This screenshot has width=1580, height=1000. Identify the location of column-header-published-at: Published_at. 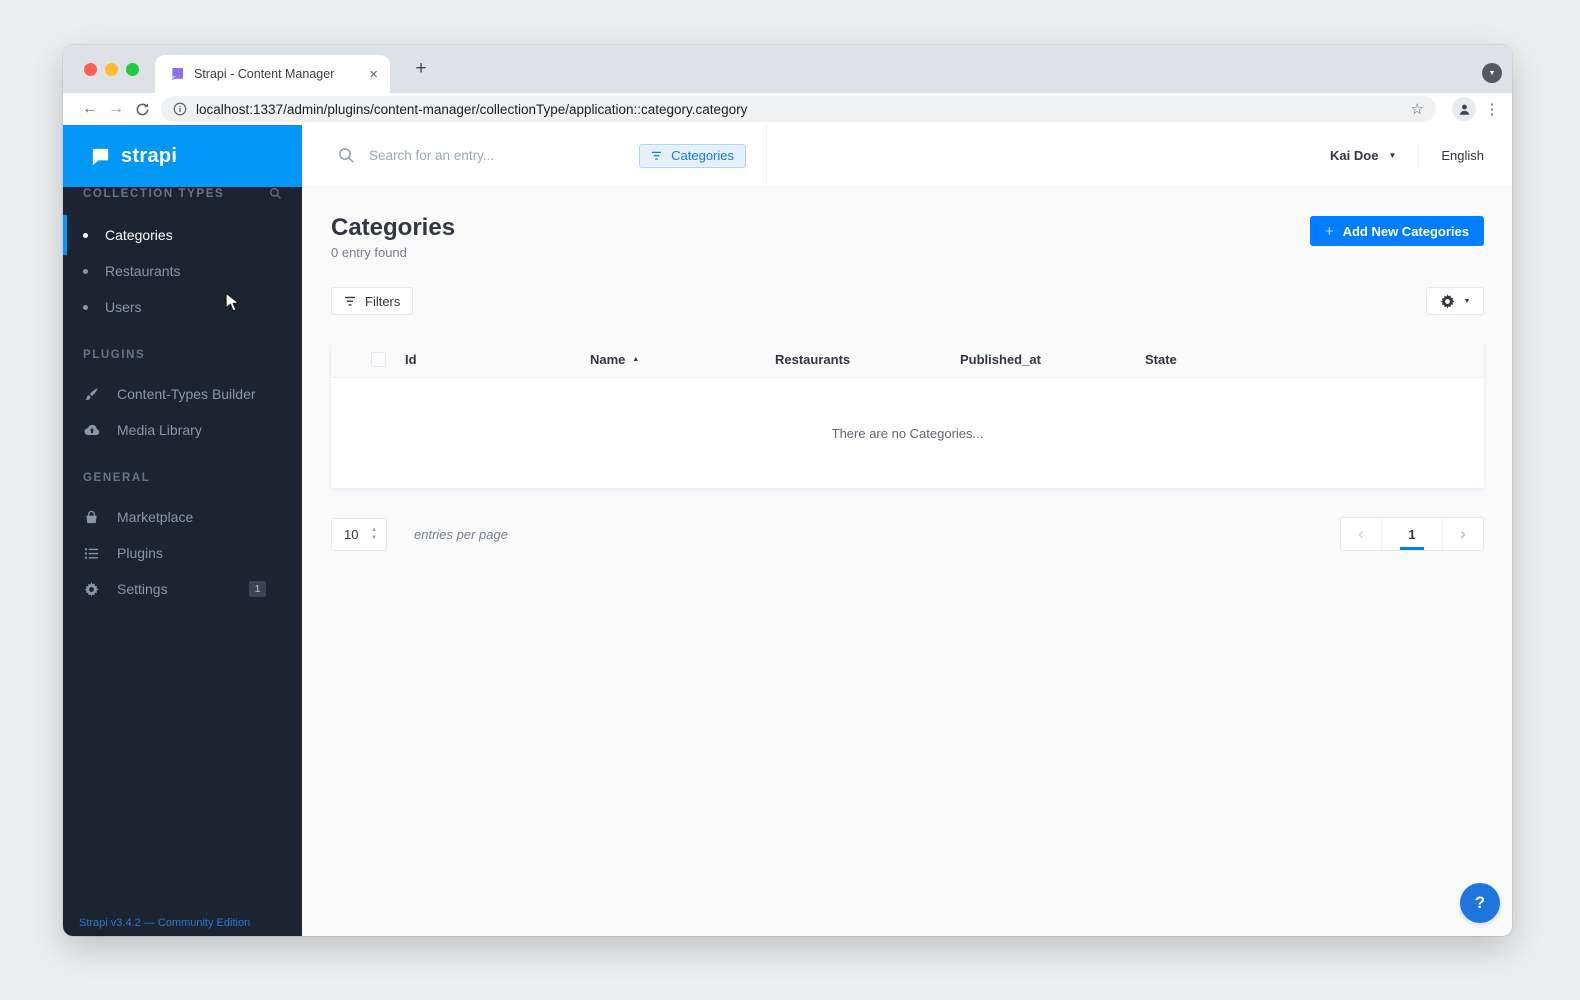
(1052, 359).